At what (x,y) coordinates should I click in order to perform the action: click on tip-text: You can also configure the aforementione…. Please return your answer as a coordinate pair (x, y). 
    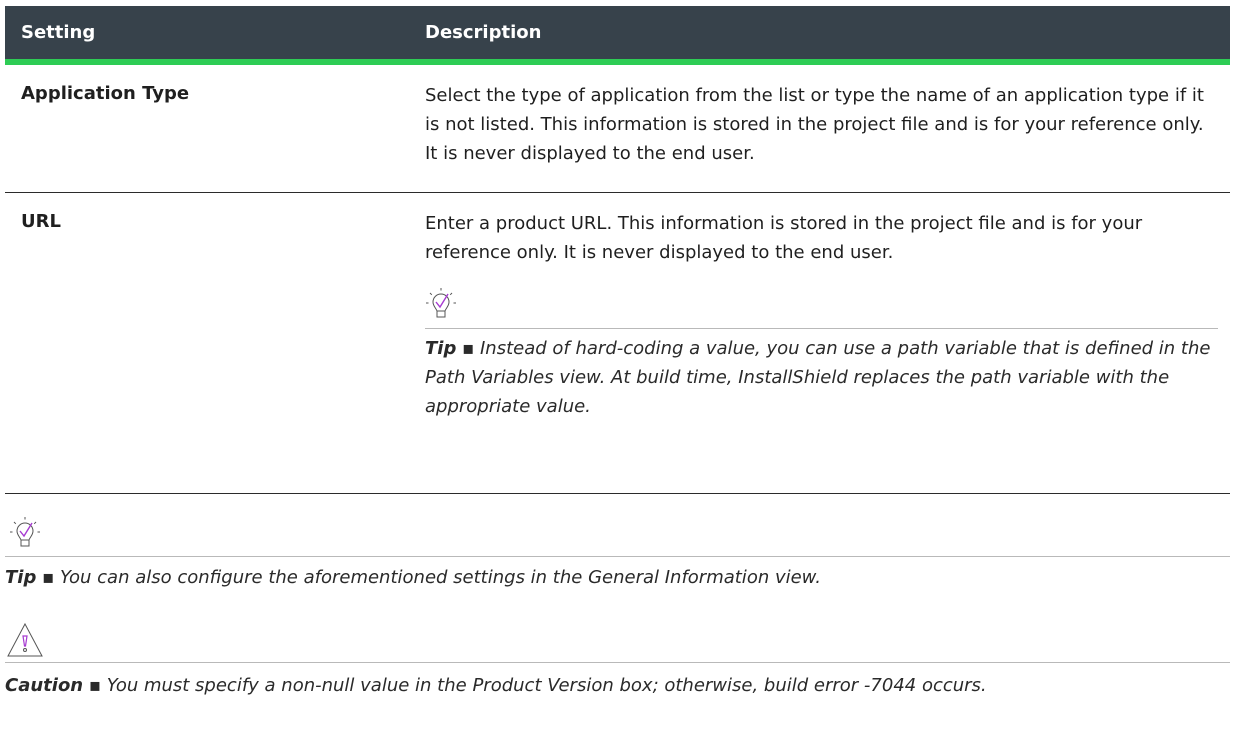
    Looking at the image, I should click on (440, 577).